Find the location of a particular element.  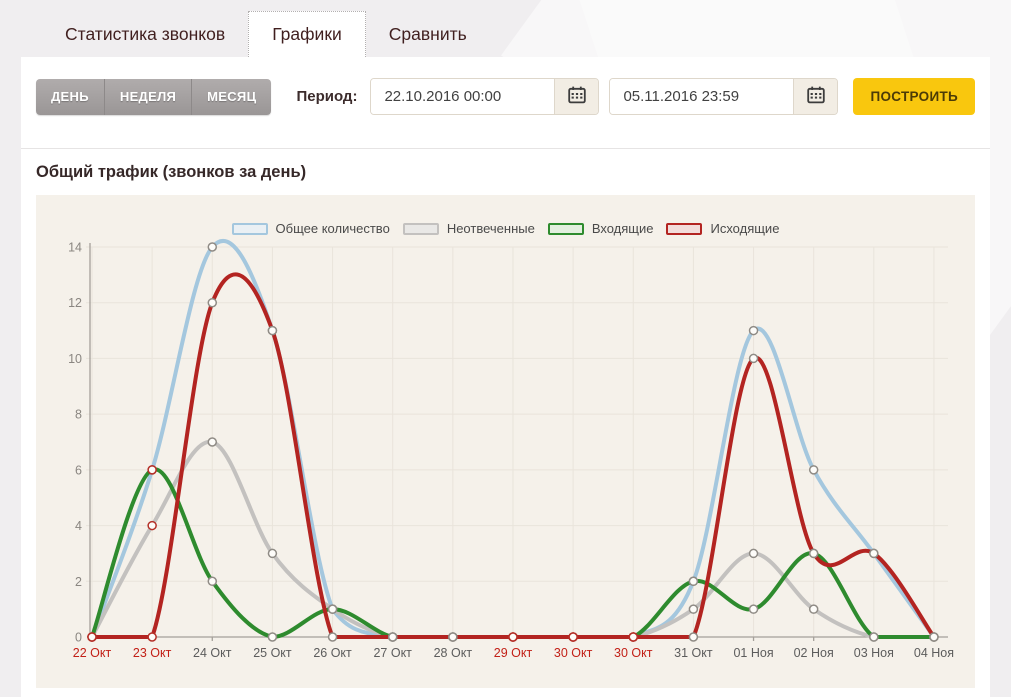

svg-text: 26 Окт is located at coordinates (332, 653).